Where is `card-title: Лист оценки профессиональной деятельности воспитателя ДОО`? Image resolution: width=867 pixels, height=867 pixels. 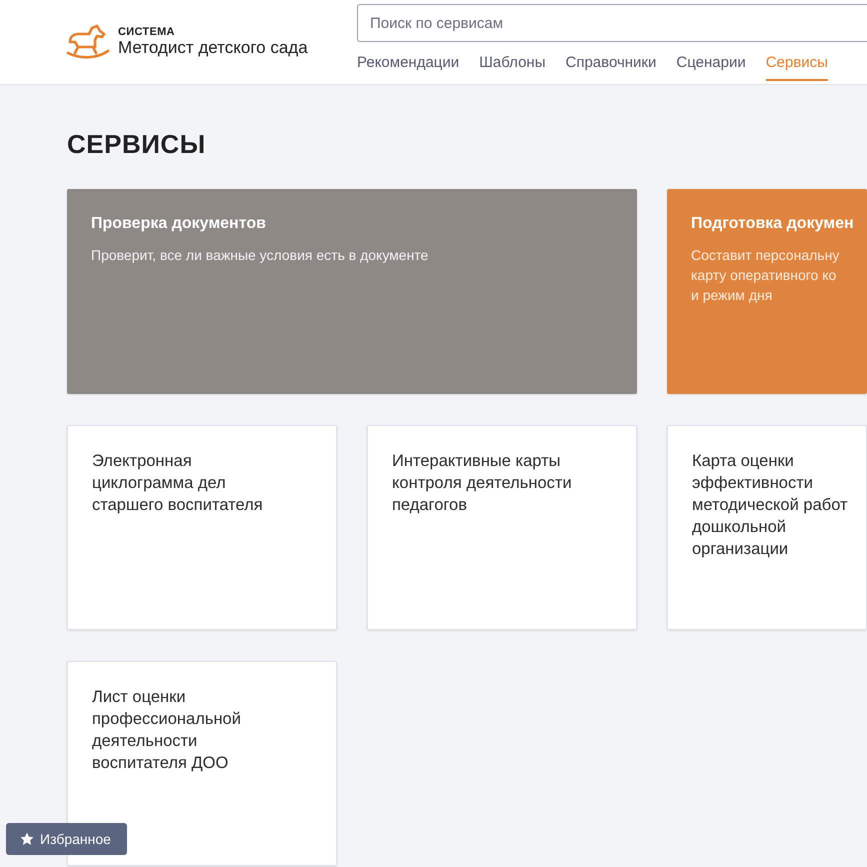
card-title: Лист оценки профессиональной деятельности воспитателя ДОО is located at coordinates (167, 730).